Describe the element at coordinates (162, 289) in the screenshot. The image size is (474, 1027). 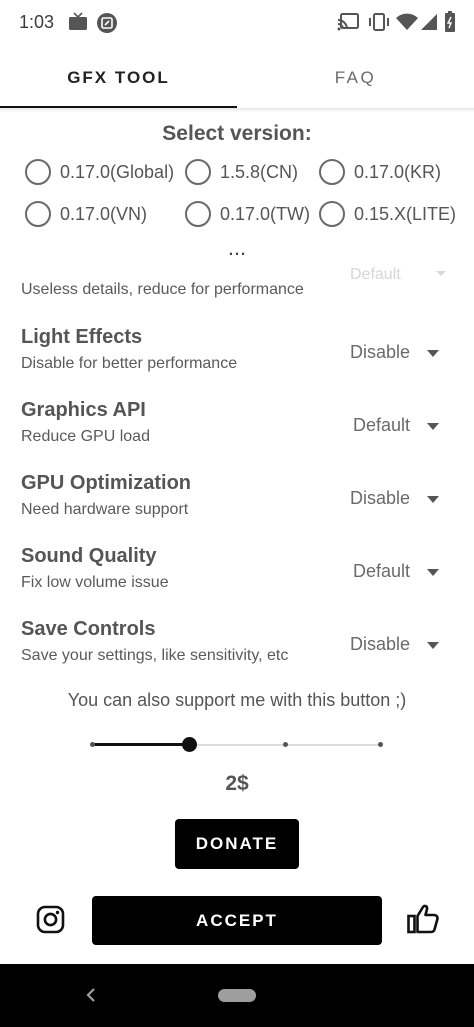
I see `partial-setting-desc: Useless details, reduce for performance` at that location.